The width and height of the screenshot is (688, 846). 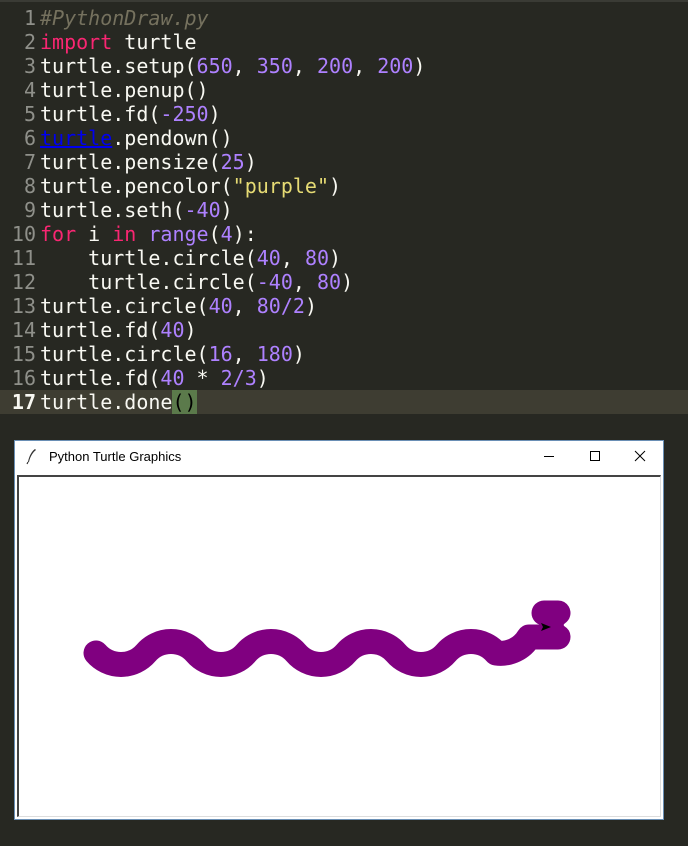 I want to click on line-number: 2, so click(x=29, y=42).